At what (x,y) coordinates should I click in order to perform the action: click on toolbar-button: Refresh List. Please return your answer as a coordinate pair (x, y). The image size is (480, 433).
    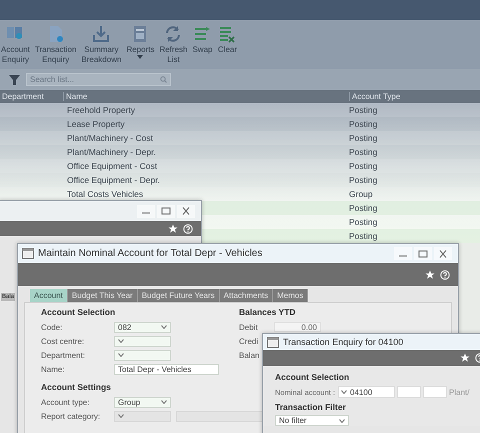
    Looking at the image, I should click on (173, 44).